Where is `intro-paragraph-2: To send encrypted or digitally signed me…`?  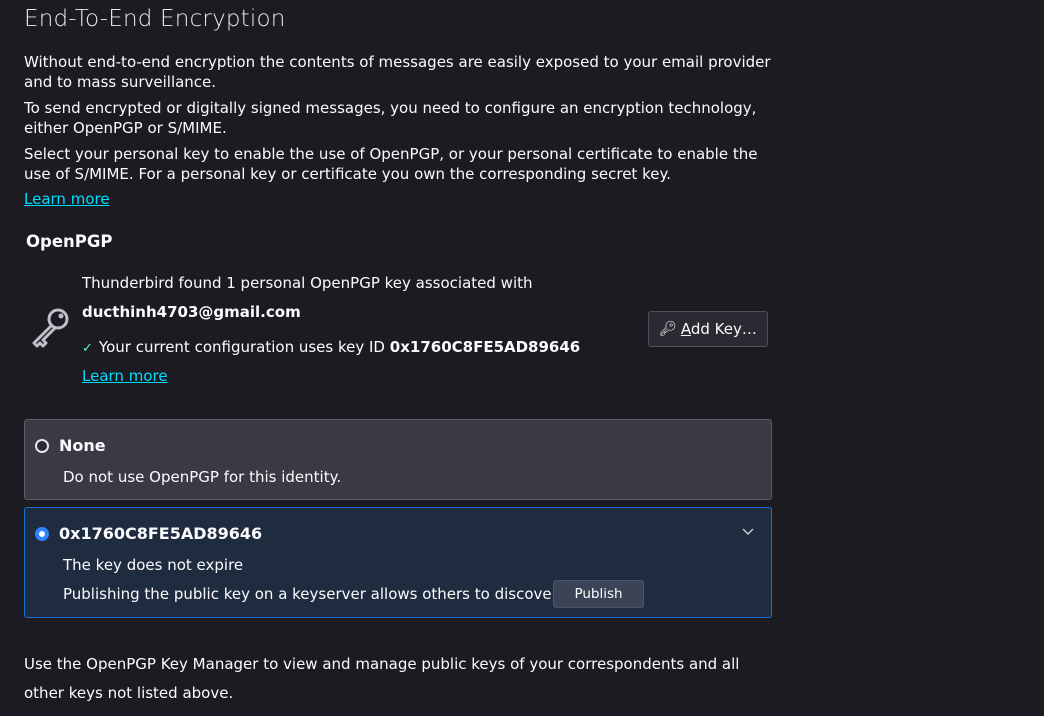
intro-paragraph-2: To send encrypted or digitally signed me… is located at coordinates (390, 118).